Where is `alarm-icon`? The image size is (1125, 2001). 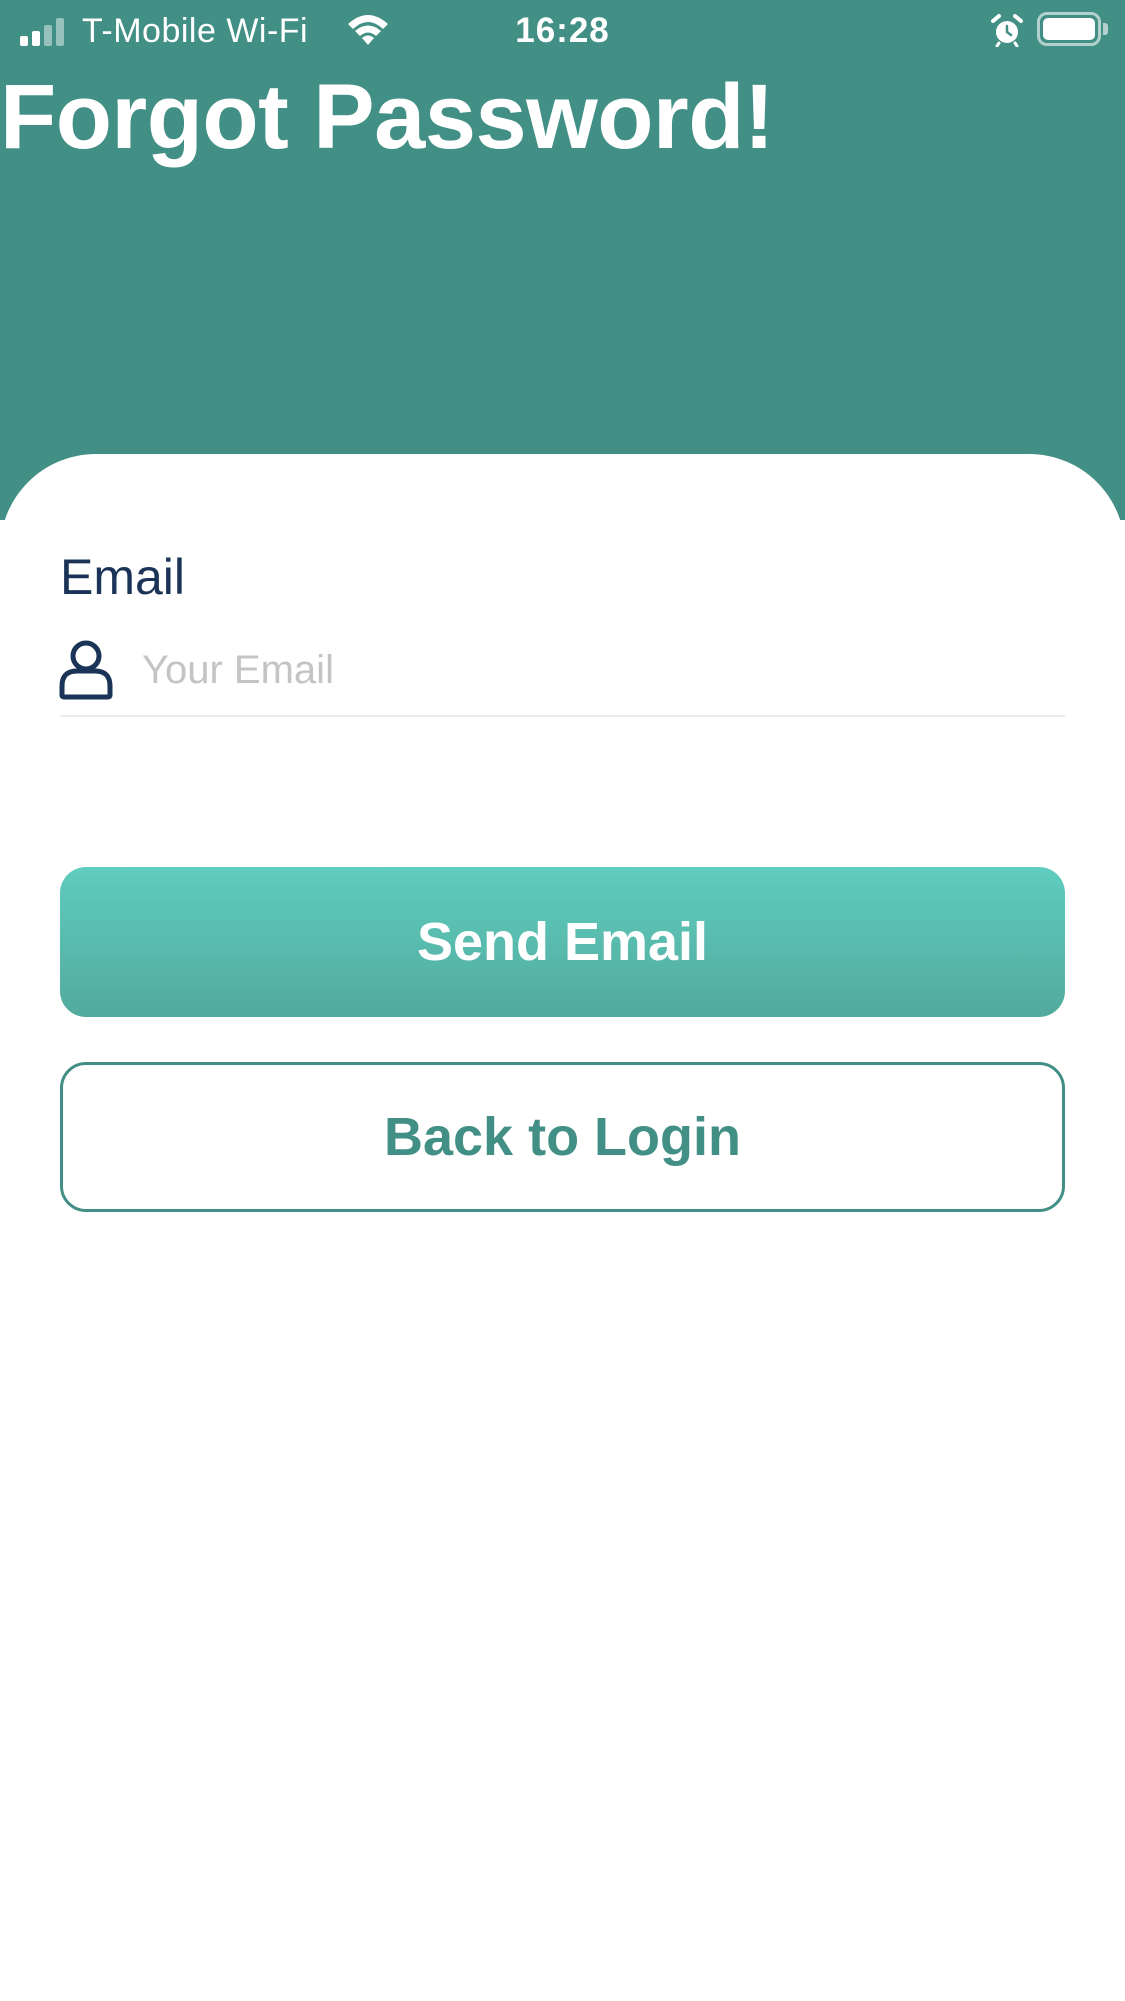 alarm-icon is located at coordinates (1007, 30).